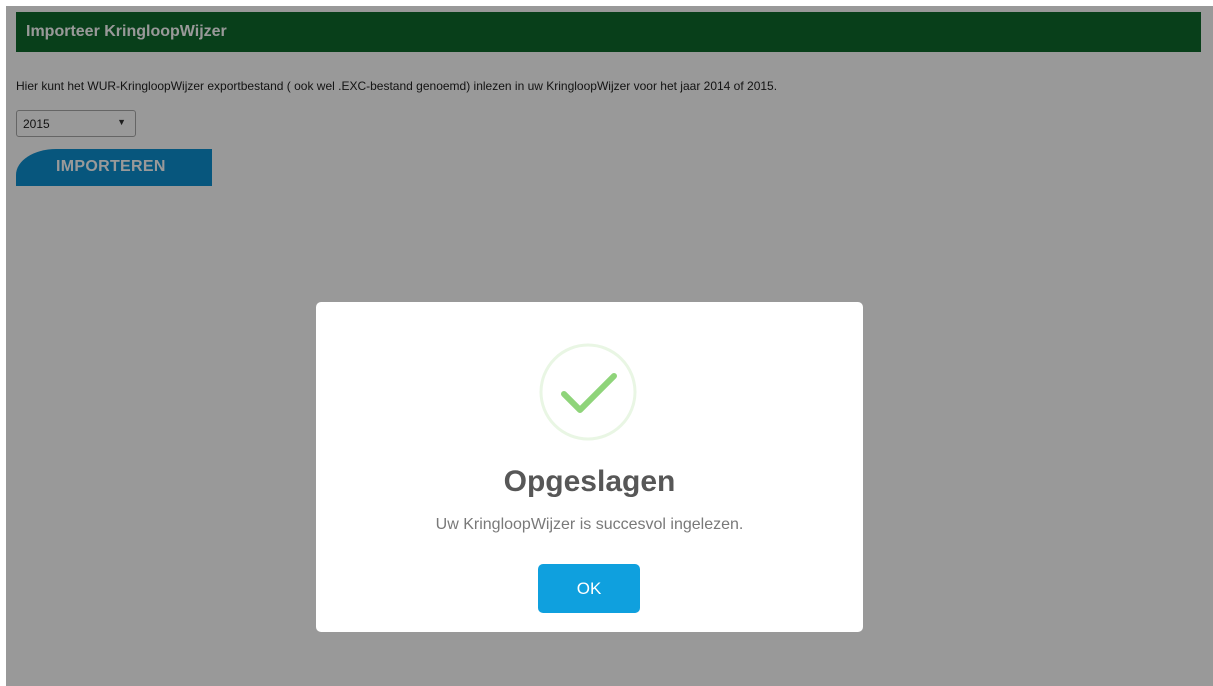 The width and height of the screenshot is (1213, 686). I want to click on ok-button: OK, so click(589, 588).